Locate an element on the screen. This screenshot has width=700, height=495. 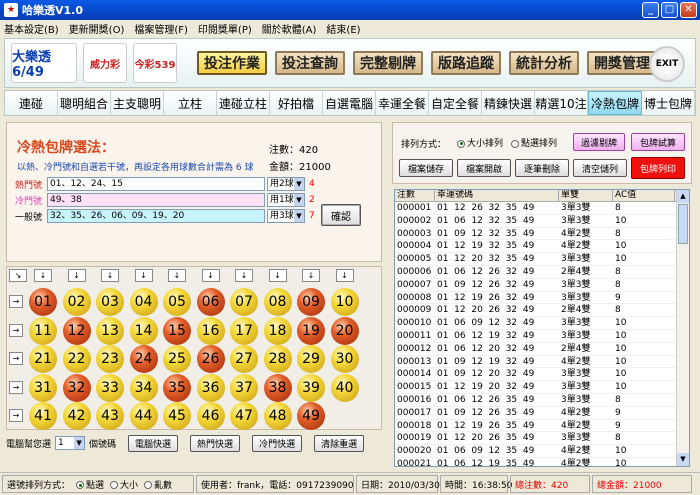
cold-use-select: 用1球 ▼ is located at coordinates (286, 200).